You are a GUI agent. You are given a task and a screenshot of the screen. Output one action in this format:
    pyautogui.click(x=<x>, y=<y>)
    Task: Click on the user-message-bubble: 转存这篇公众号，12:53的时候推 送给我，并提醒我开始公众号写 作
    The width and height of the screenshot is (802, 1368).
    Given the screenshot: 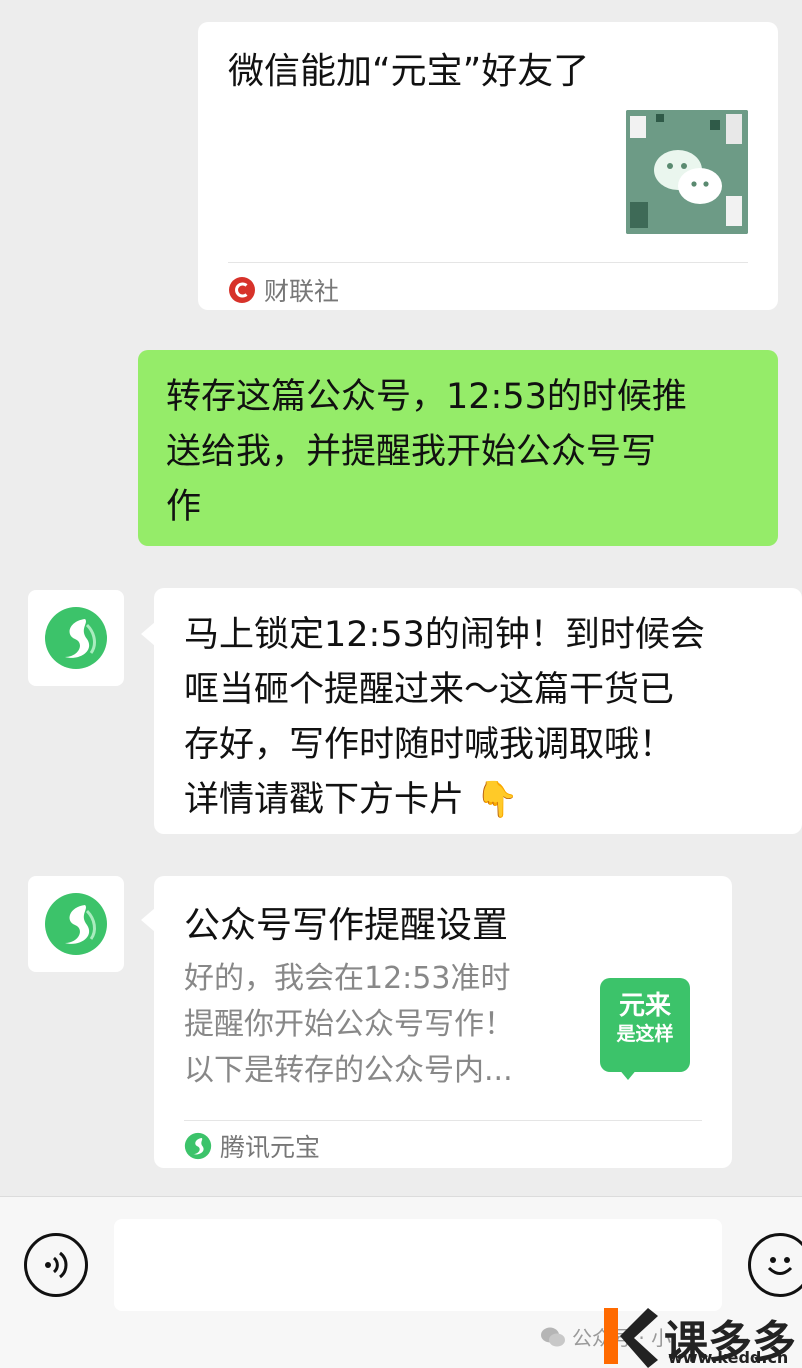 What is the action you would take?
    pyautogui.click(x=458, y=448)
    